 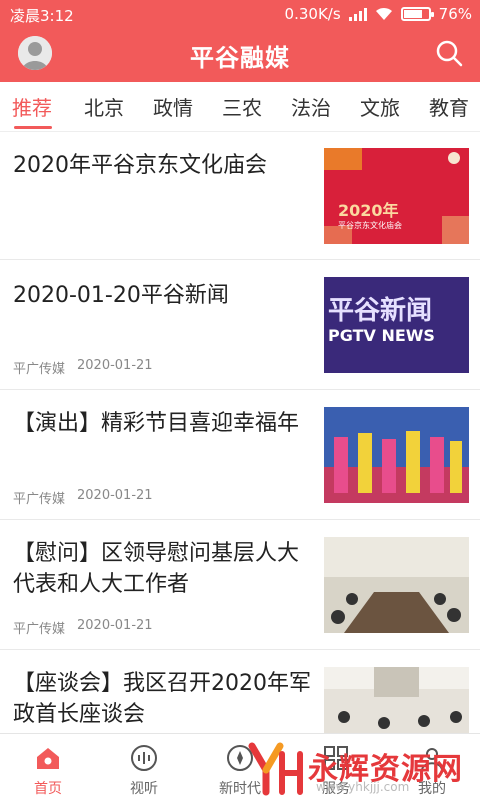 I want to click on page-title: 平谷融媒, so click(x=240, y=58).